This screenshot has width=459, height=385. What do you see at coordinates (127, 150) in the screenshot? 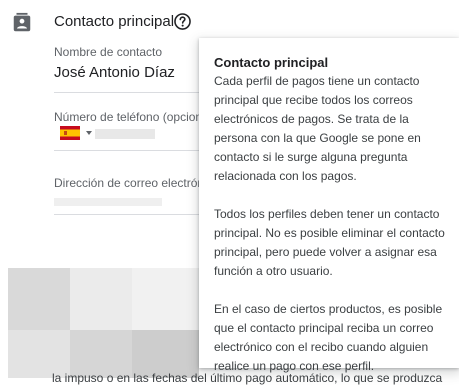
I see `phone-underline` at bounding box center [127, 150].